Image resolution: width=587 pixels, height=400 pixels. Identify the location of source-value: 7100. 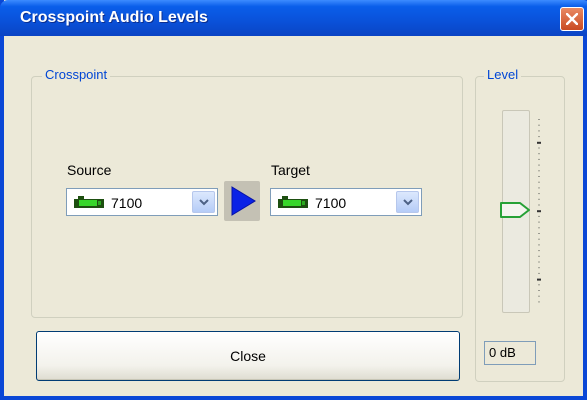
(127, 203).